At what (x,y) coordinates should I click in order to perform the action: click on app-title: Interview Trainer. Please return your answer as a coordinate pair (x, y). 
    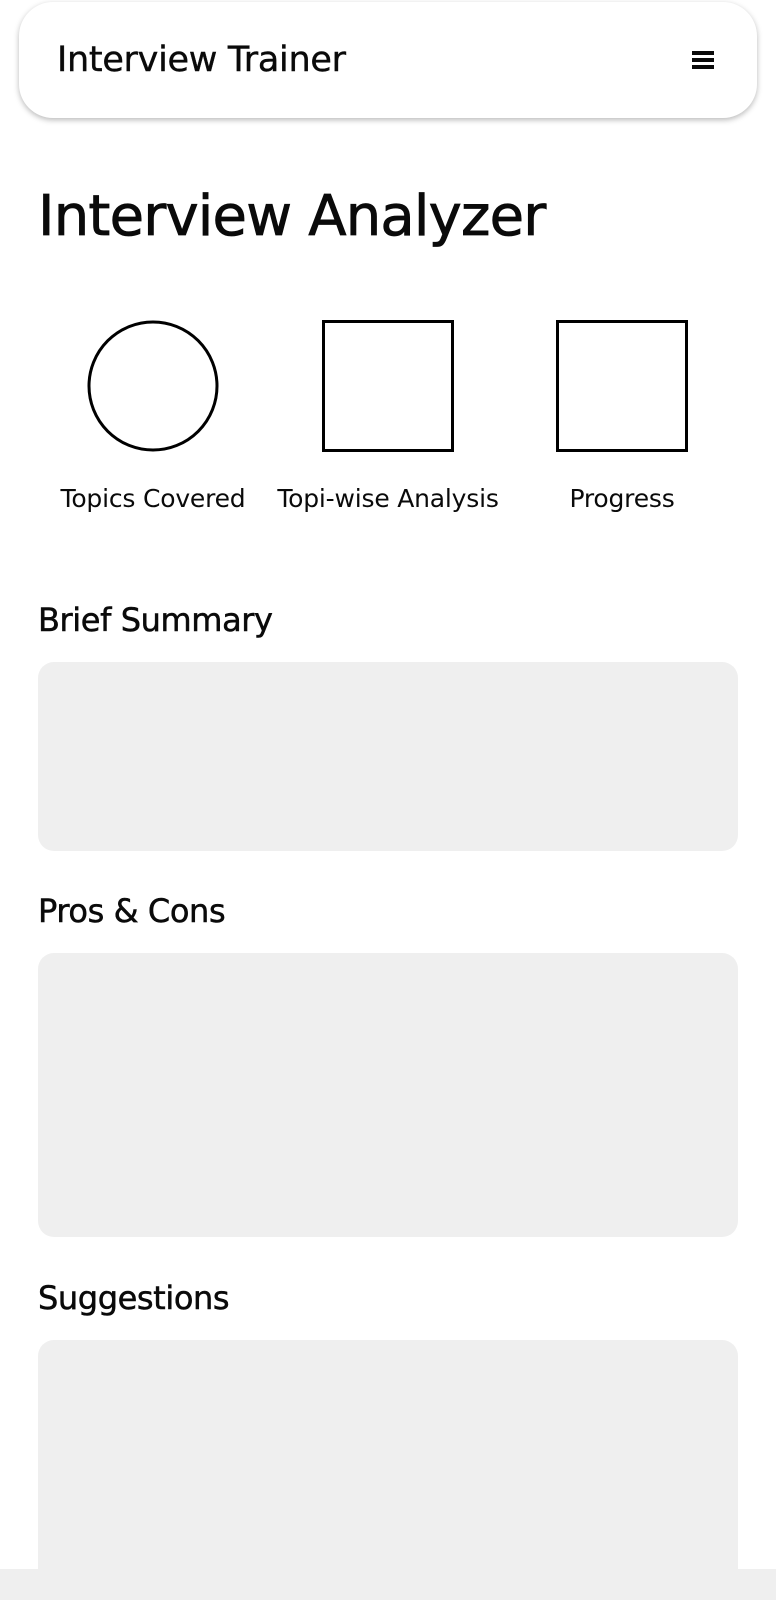
    Looking at the image, I should click on (201, 60).